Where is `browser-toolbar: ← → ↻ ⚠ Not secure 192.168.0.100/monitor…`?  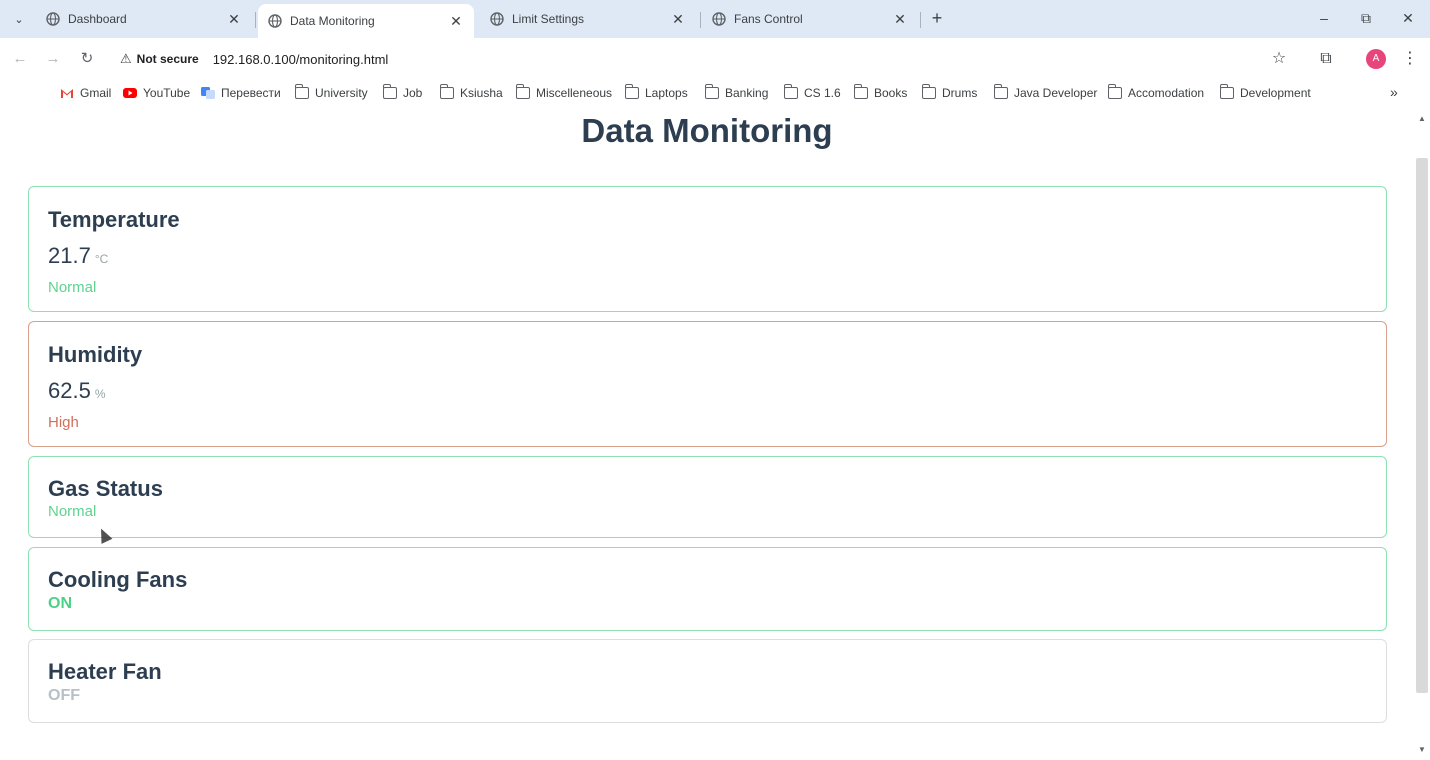 browser-toolbar: ← → ↻ ⚠ Not secure 192.168.0.100/monitor… is located at coordinates (715, 59).